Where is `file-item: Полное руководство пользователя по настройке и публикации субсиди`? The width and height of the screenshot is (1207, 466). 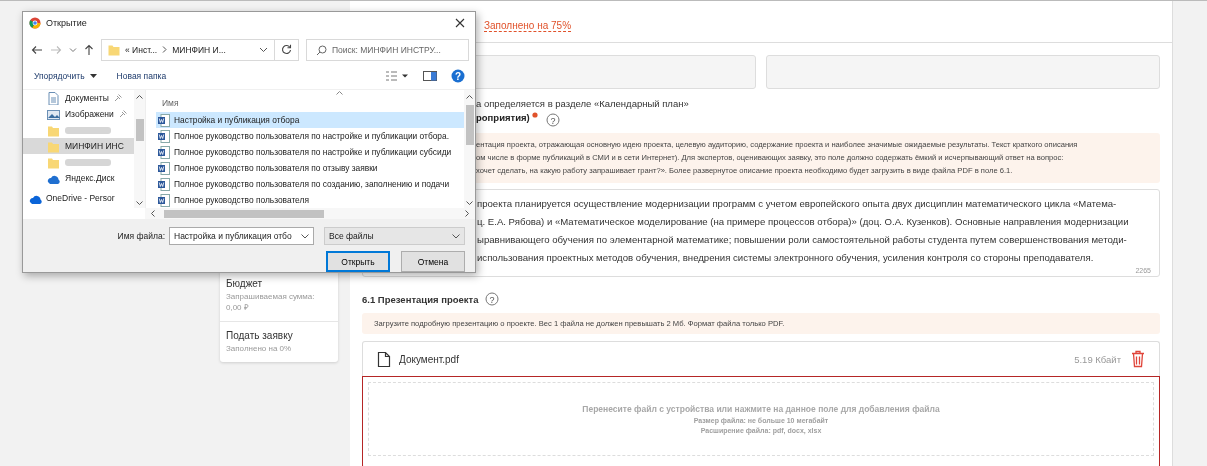 file-item: Полное руководство пользователя по настройке и публикации субсиди is located at coordinates (310, 152).